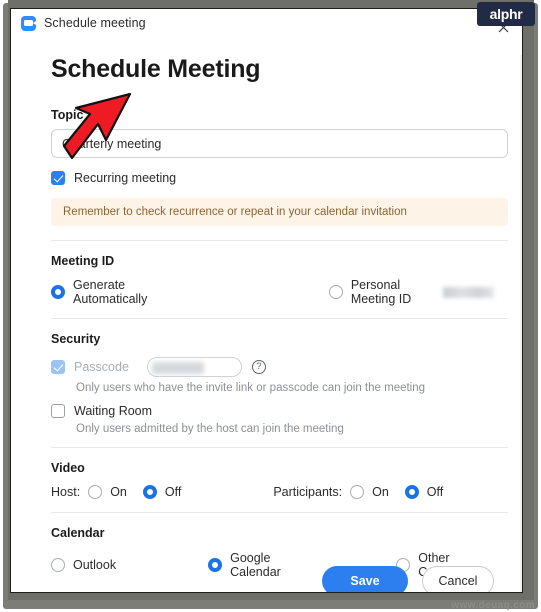  Describe the element at coordinates (308, 492) in the screenshot. I see `video-participants-label: Participants:` at that location.